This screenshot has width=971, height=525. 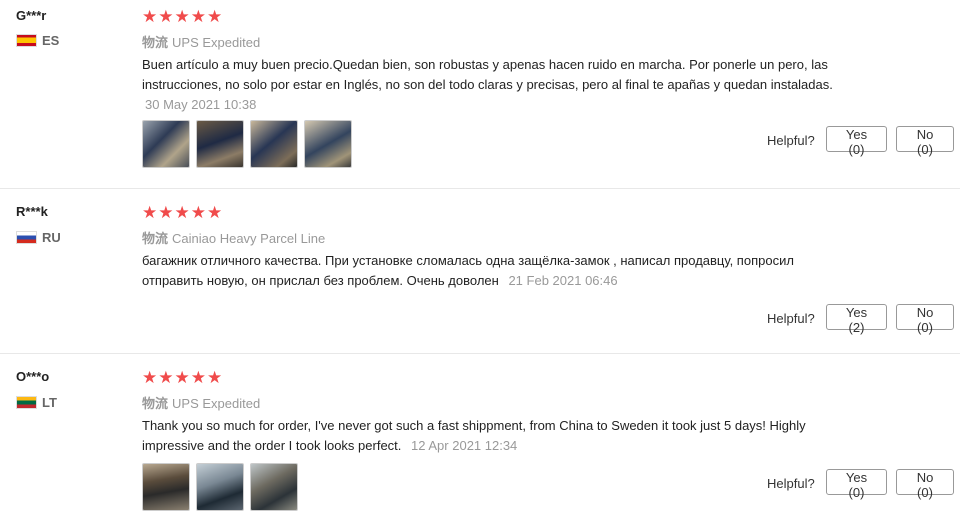 I want to click on reviewer-country: RU, so click(x=38, y=237).